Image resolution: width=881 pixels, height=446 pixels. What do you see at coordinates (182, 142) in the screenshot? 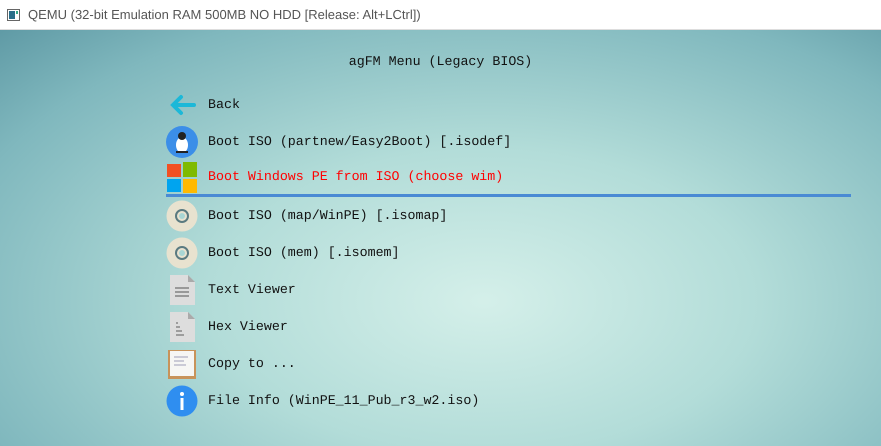
I see `penguin-icon` at bounding box center [182, 142].